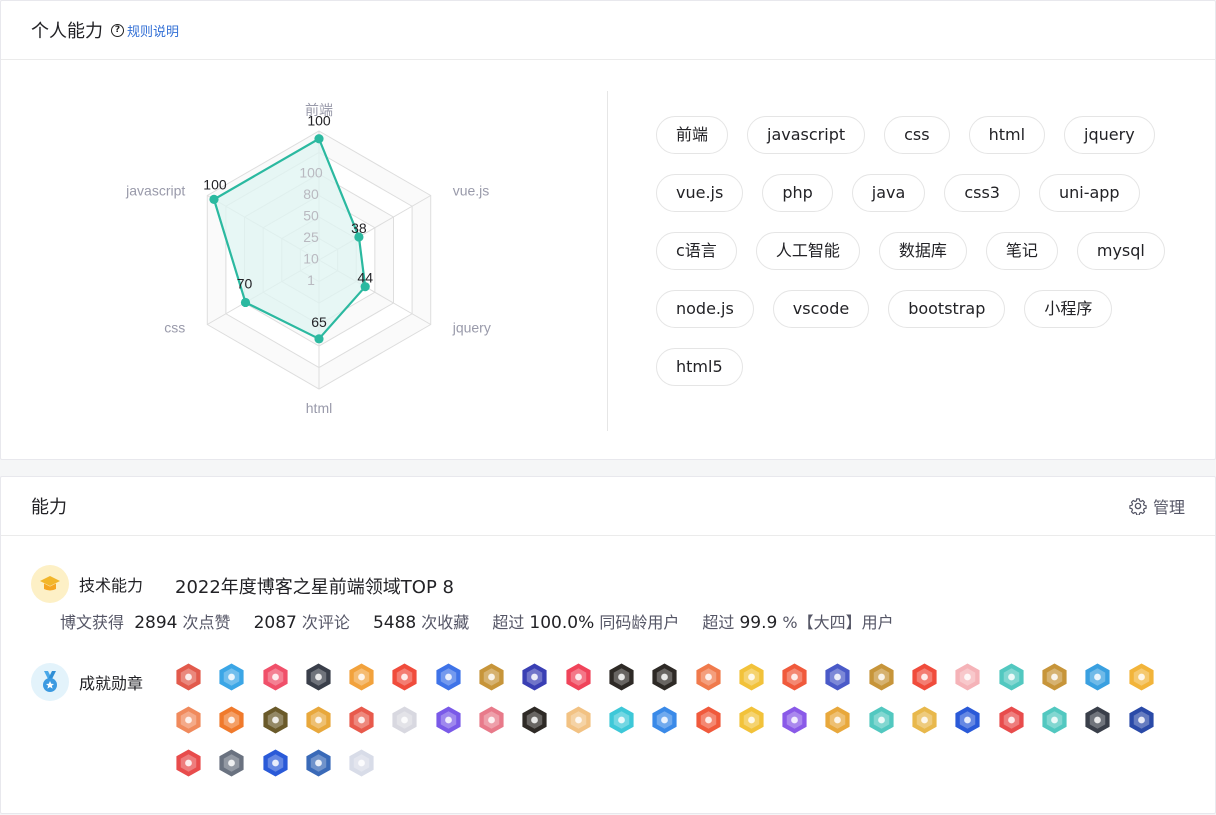  I want to click on manage-label: 管理, so click(1168, 507).